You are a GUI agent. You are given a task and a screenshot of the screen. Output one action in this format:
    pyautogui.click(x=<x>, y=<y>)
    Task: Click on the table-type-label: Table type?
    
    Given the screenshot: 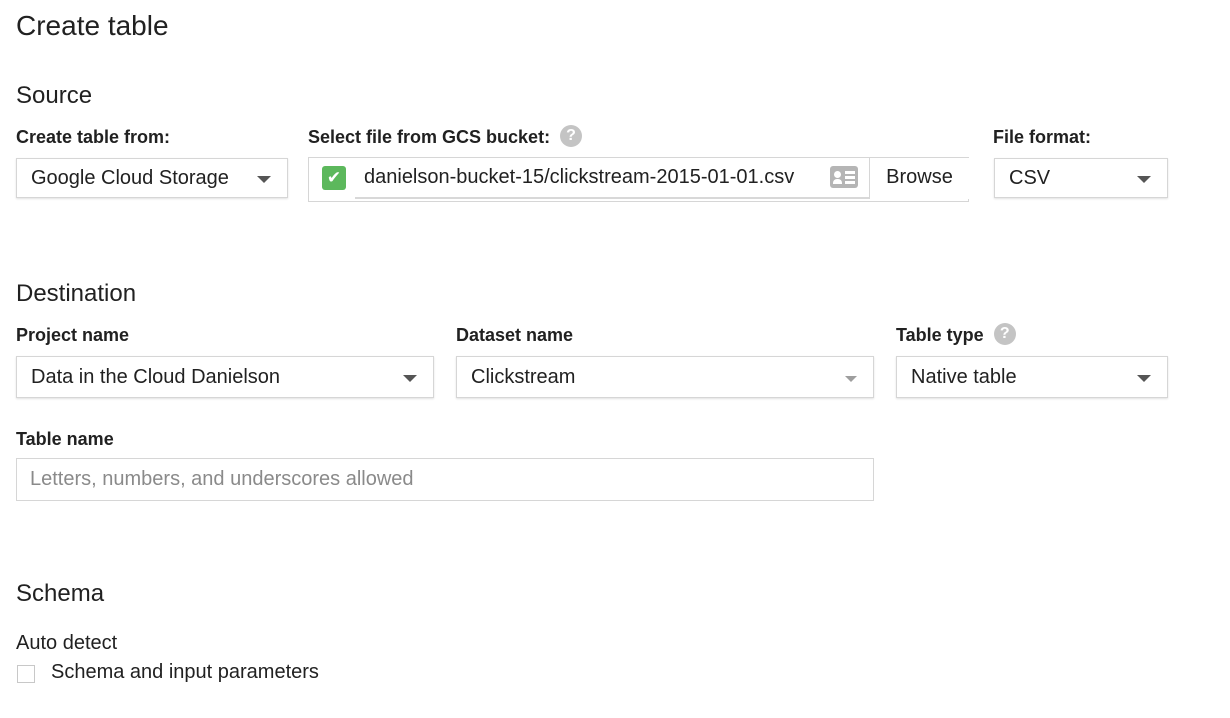 What is the action you would take?
    pyautogui.click(x=956, y=335)
    